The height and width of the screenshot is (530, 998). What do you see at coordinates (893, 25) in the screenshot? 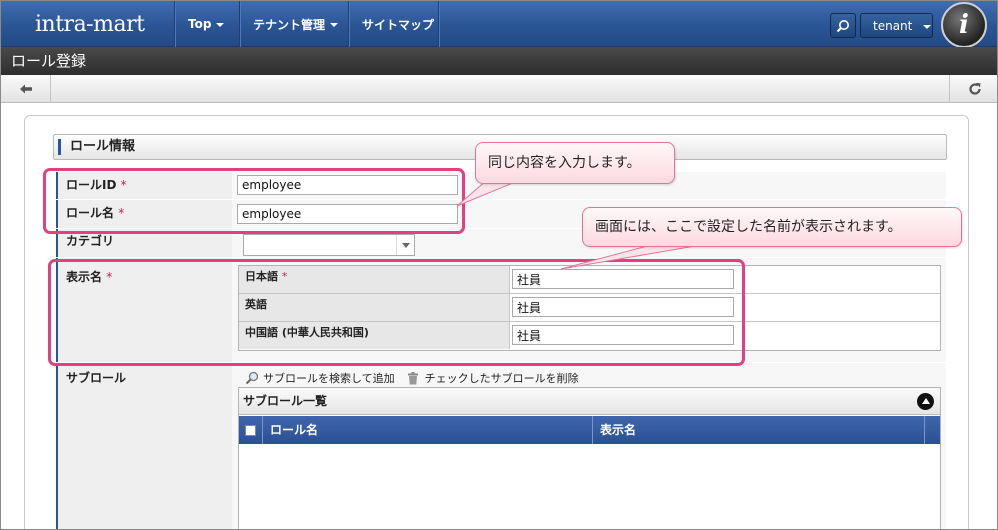
I see `tenant-label: tenant` at bounding box center [893, 25].